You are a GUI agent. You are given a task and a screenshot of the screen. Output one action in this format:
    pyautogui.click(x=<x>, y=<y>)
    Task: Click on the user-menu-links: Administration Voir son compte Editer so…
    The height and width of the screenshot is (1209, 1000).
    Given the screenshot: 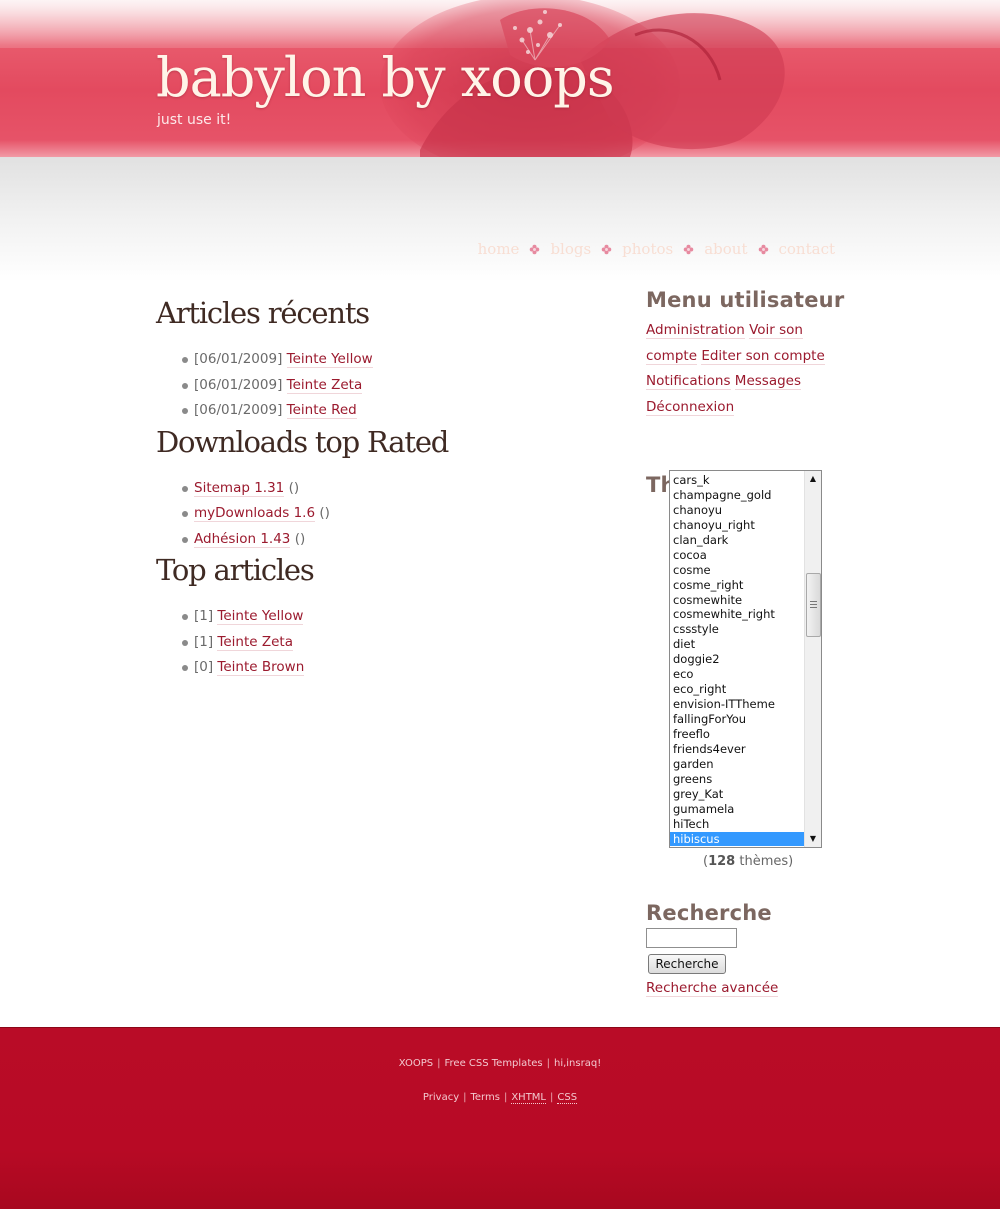 What is the action you would take?
    pyautogui.click(x=736, y=369)
    